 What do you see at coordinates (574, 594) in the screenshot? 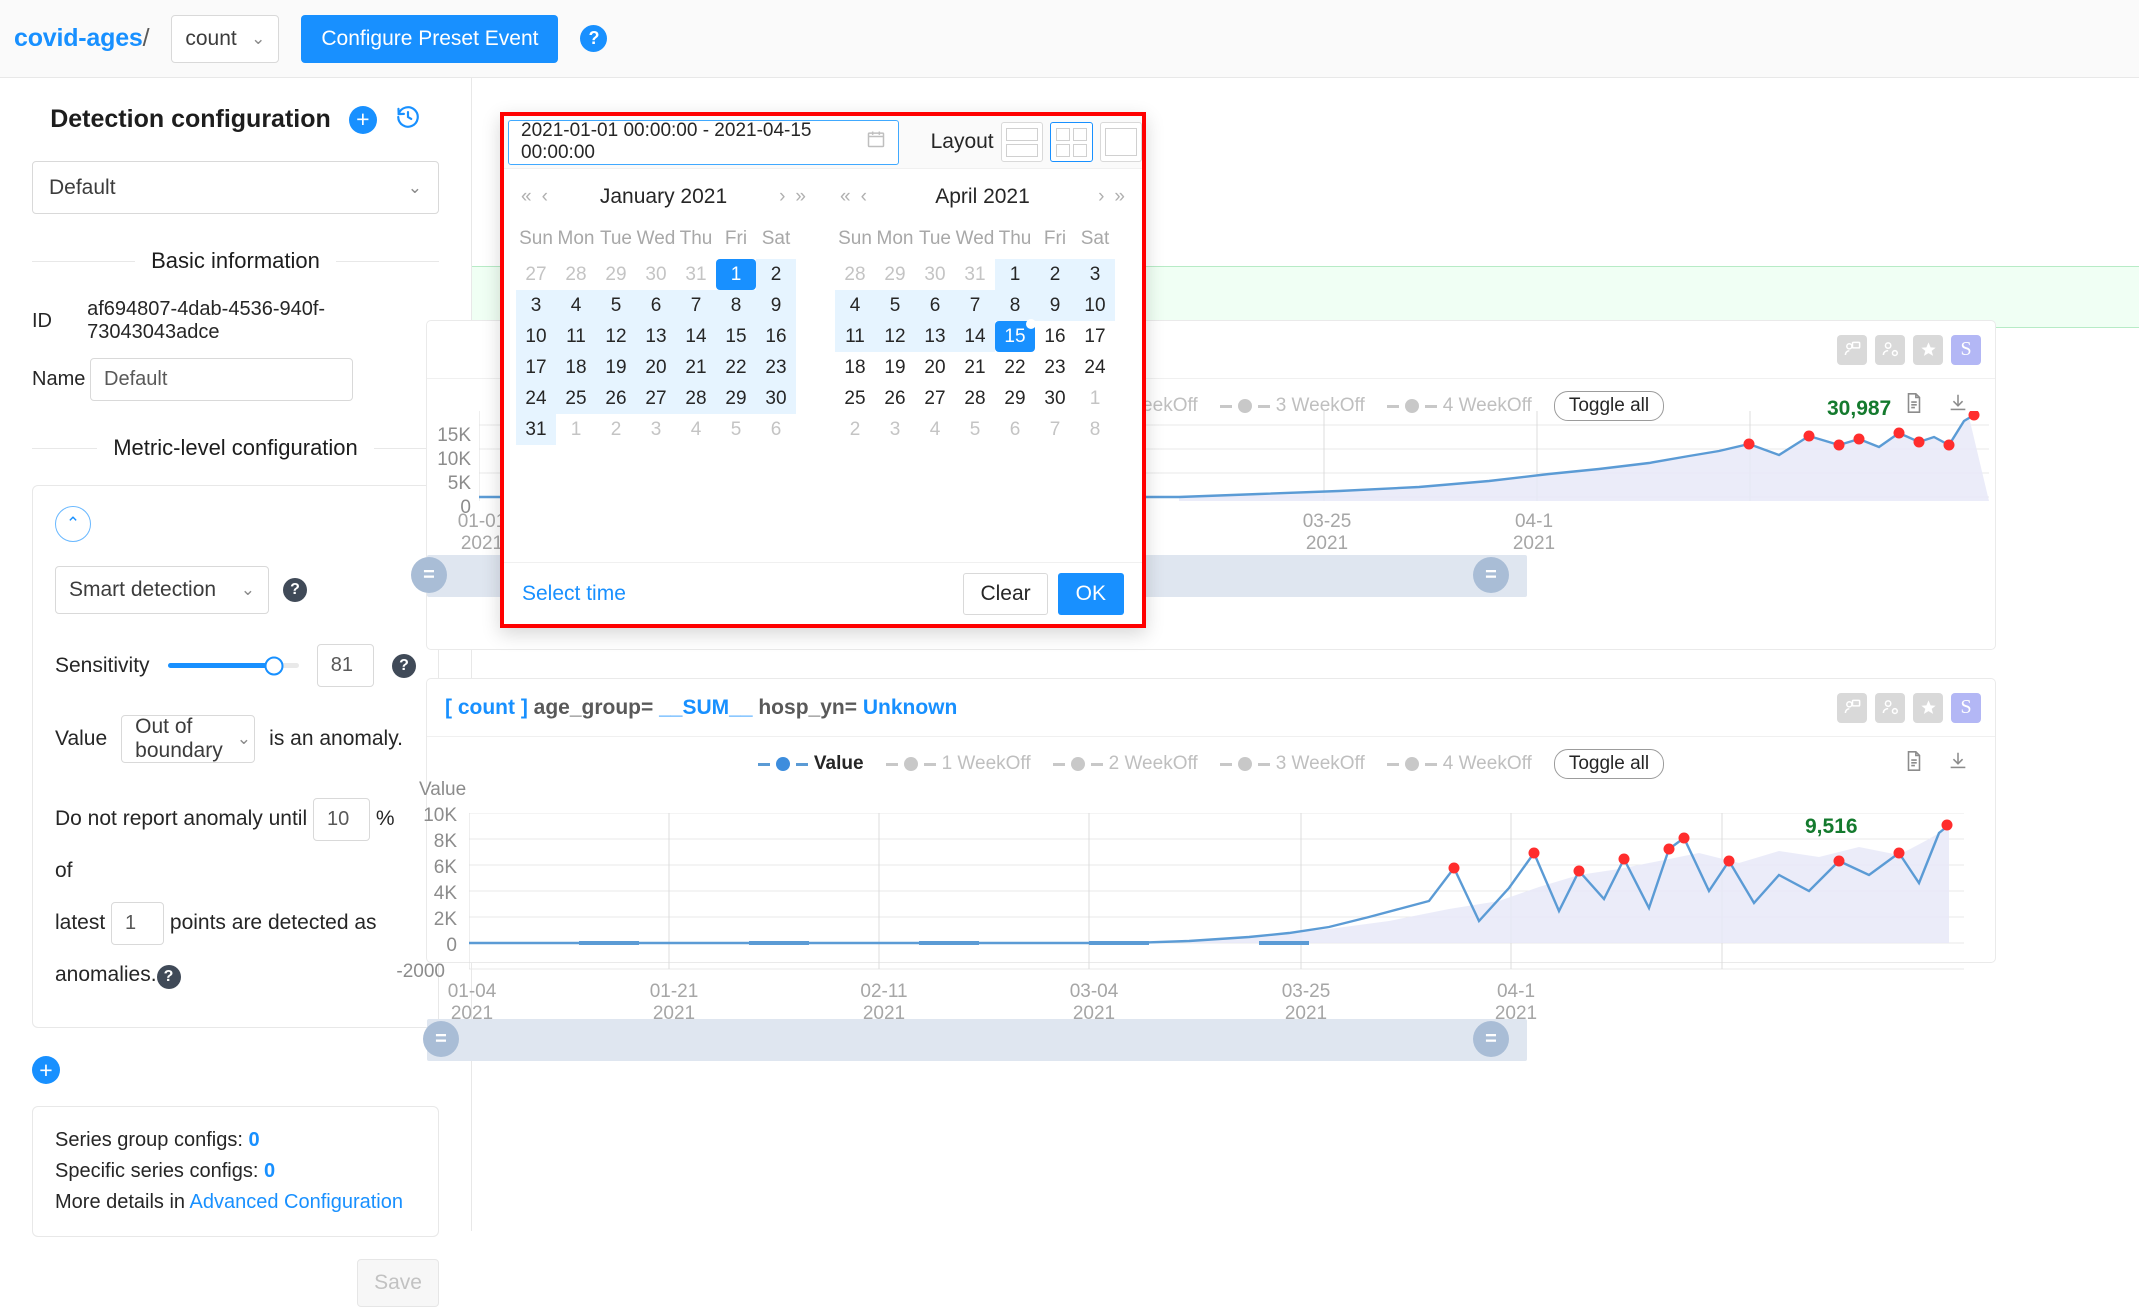
I see `select-time-link: Select time` at bounding box center [574, 594].